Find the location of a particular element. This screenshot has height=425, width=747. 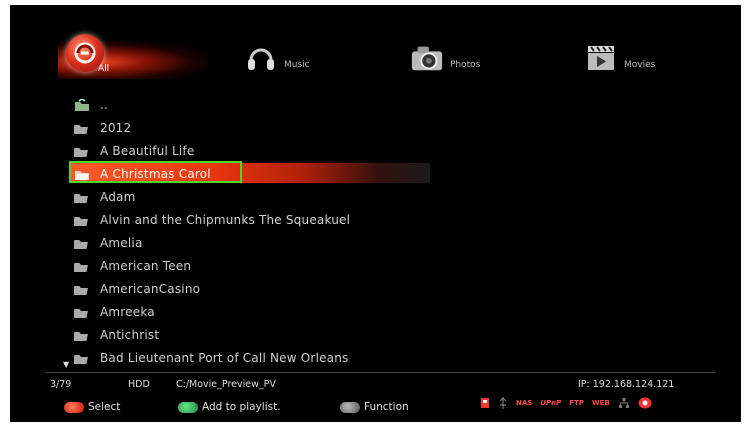

ip-address: IP: 192.168.124.121 is located at coordinates (626, 384).